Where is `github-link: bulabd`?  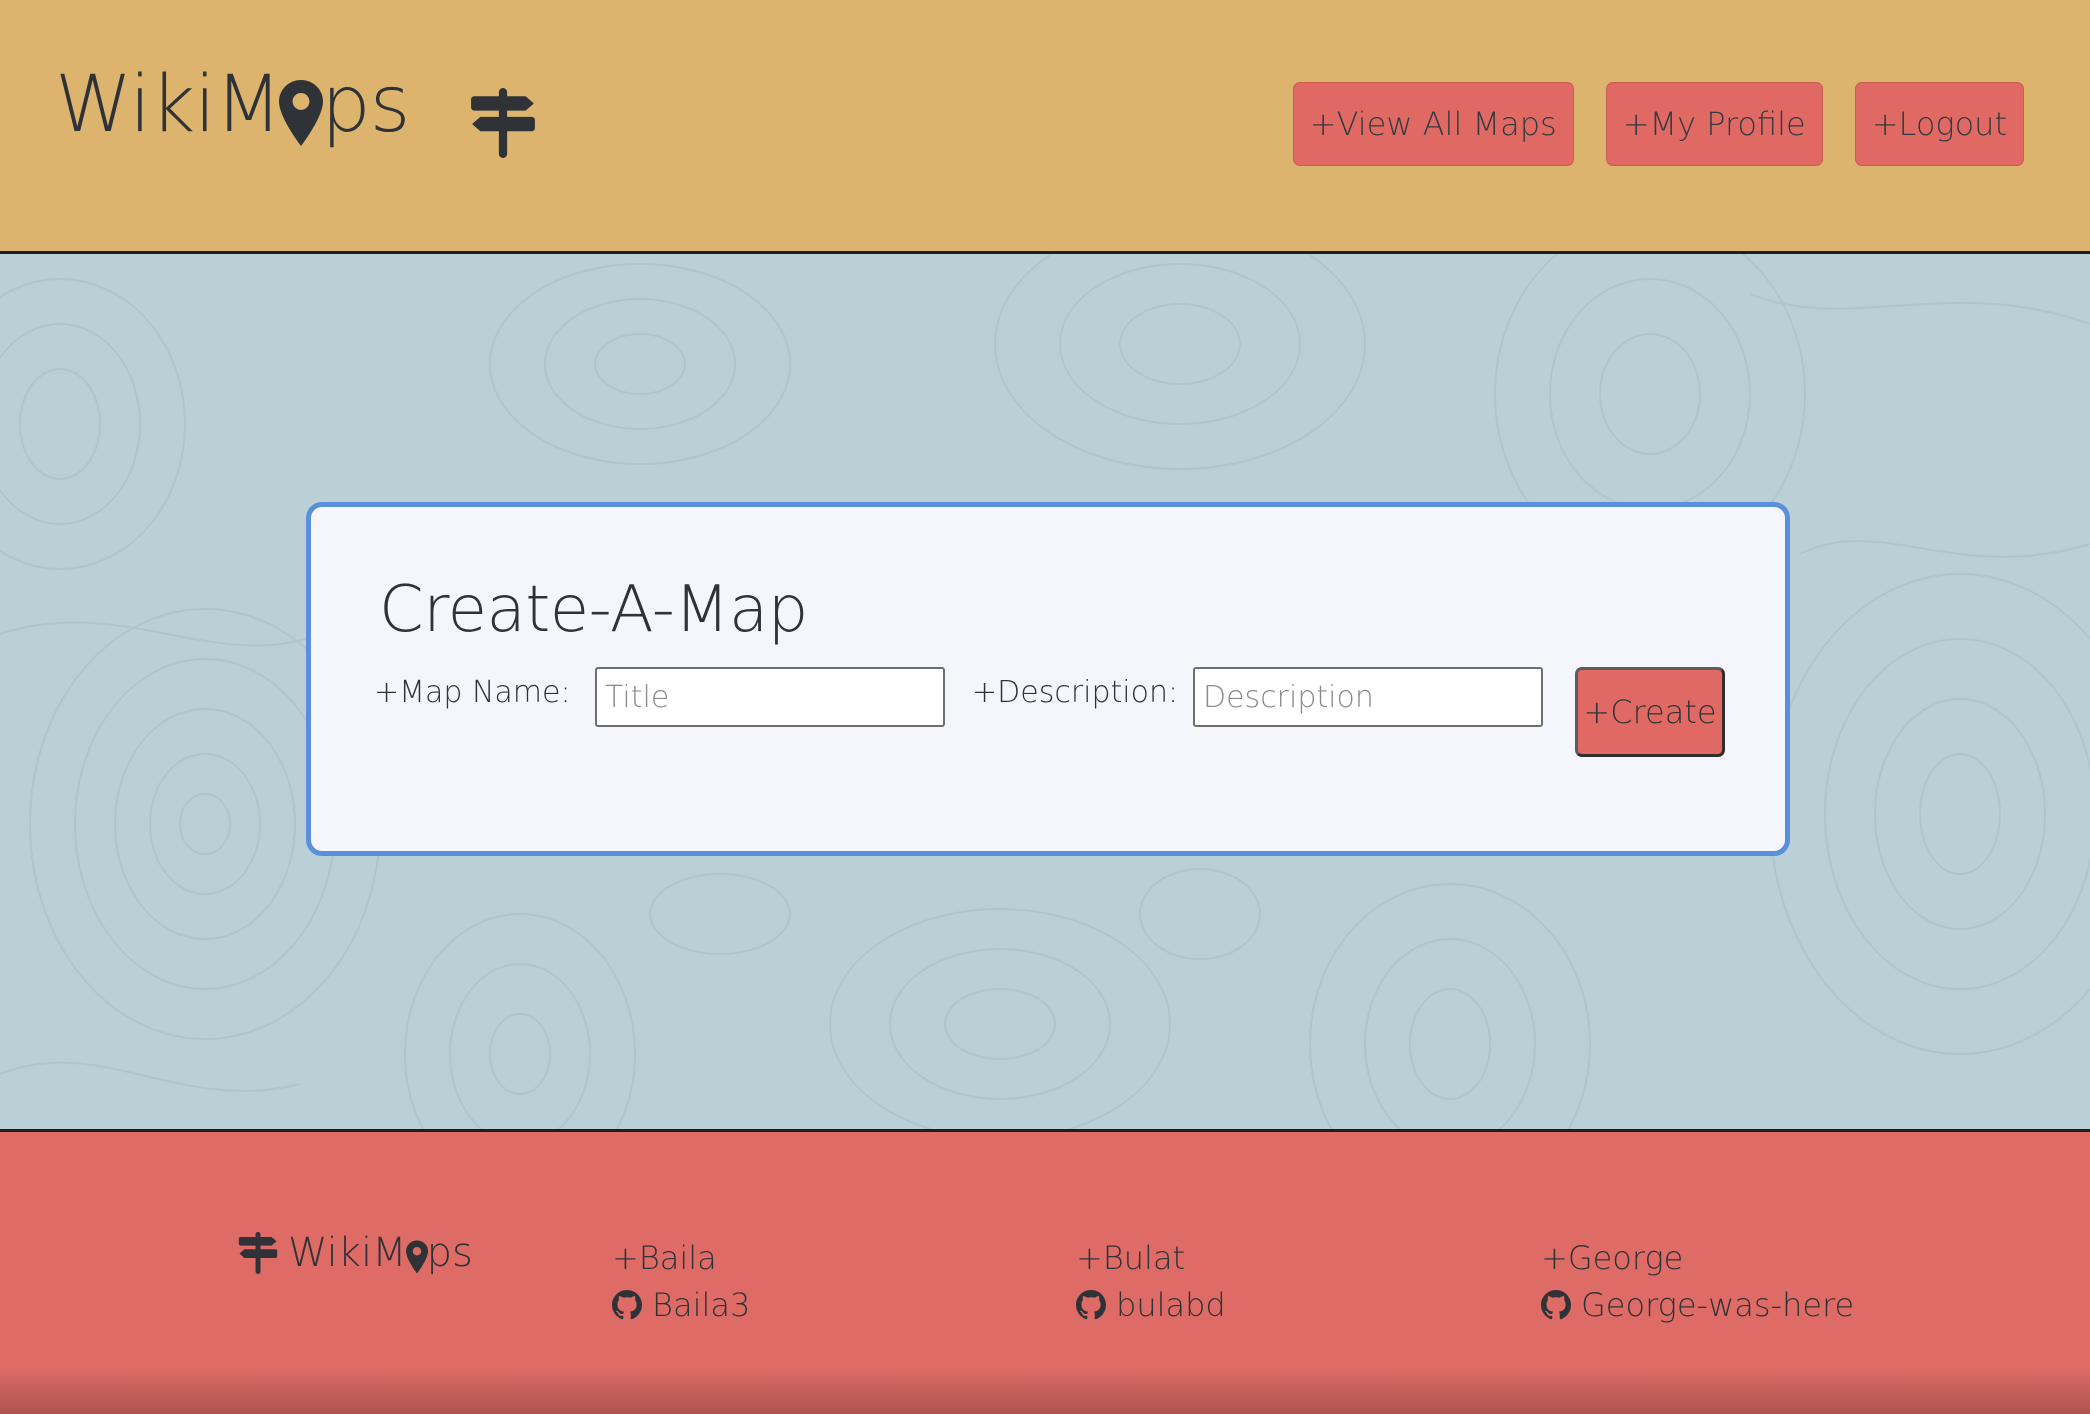
github-link: bulabd is located at coordinates (1151, 1305).